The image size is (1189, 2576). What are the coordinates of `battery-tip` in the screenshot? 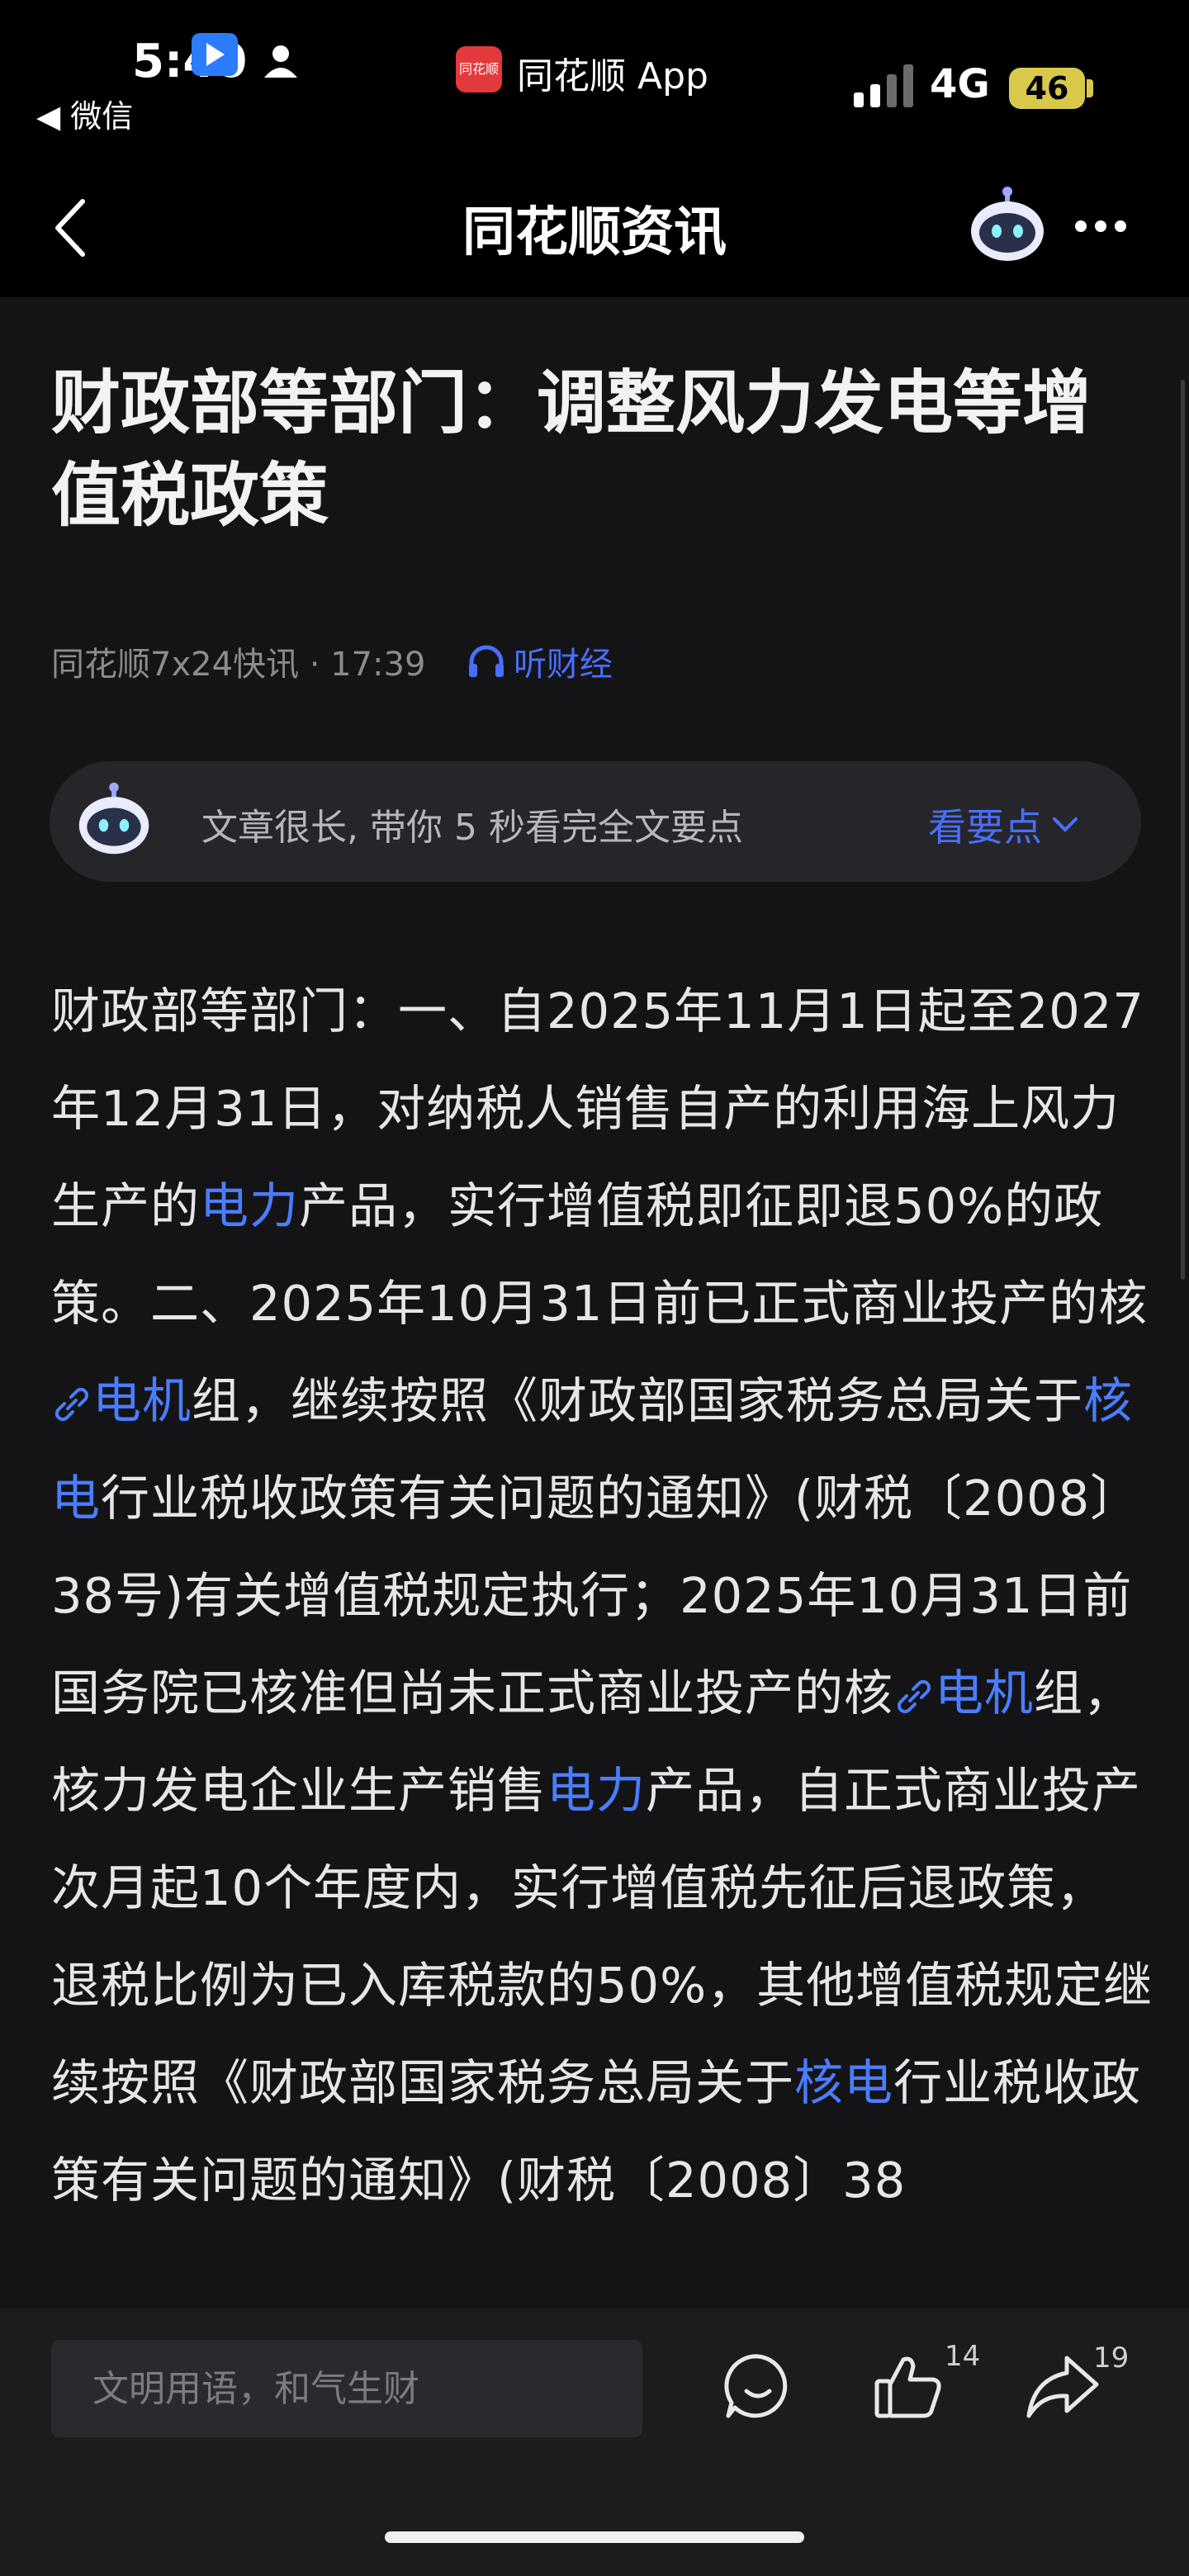 It's located at (1090, 88).